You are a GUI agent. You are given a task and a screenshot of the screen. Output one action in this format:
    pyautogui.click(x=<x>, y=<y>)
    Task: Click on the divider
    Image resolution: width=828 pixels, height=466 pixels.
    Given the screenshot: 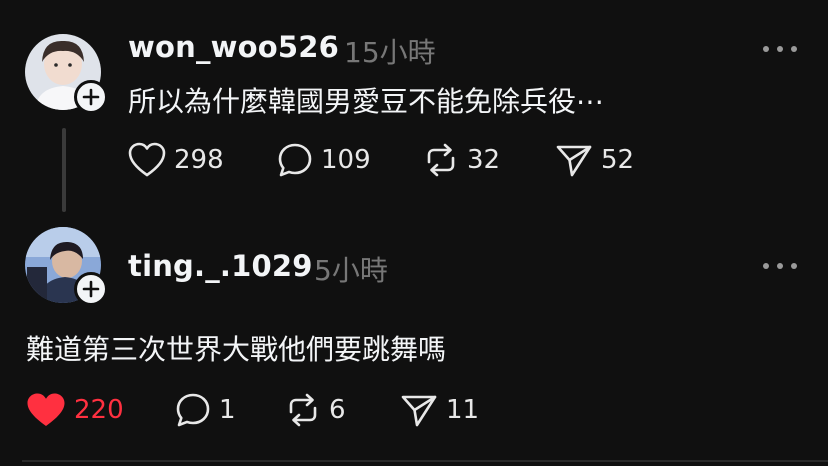 What is the action you would take?
    pyautogui.click(x=425, y=461)
    